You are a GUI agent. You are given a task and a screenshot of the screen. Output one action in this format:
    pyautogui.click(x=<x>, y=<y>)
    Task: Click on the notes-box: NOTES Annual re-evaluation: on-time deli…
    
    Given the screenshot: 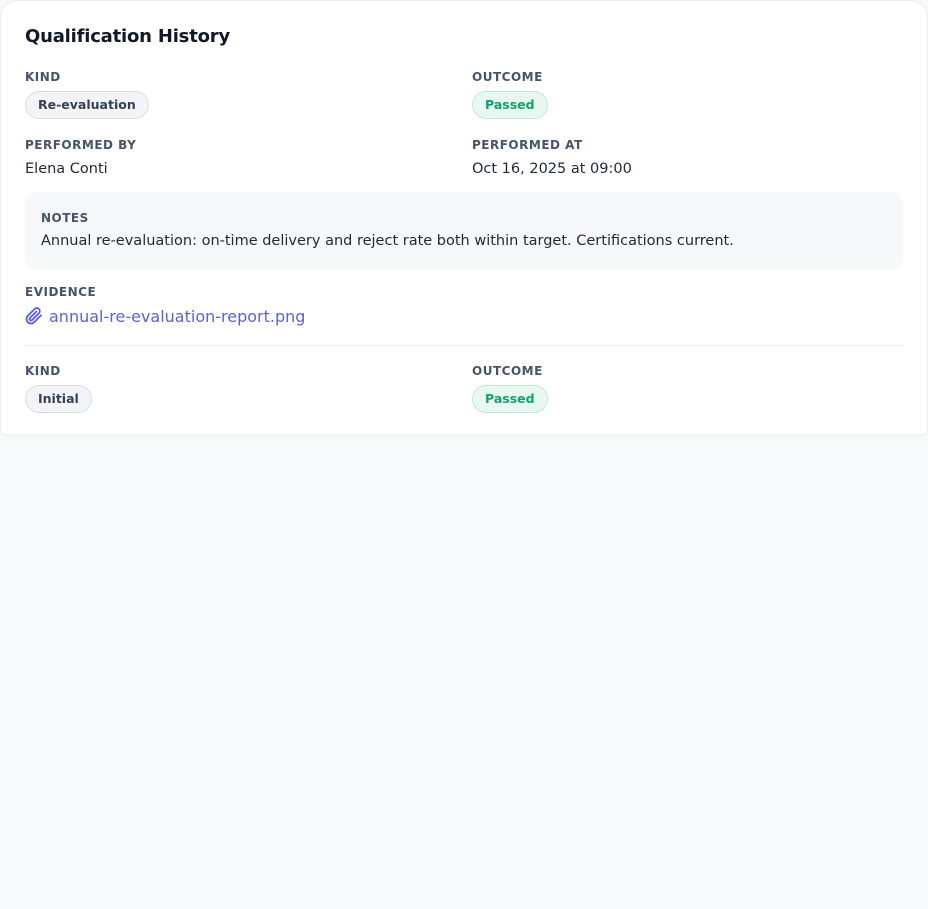 What is the action you would take?
    pyautogui.click(x=464, y=231)
    